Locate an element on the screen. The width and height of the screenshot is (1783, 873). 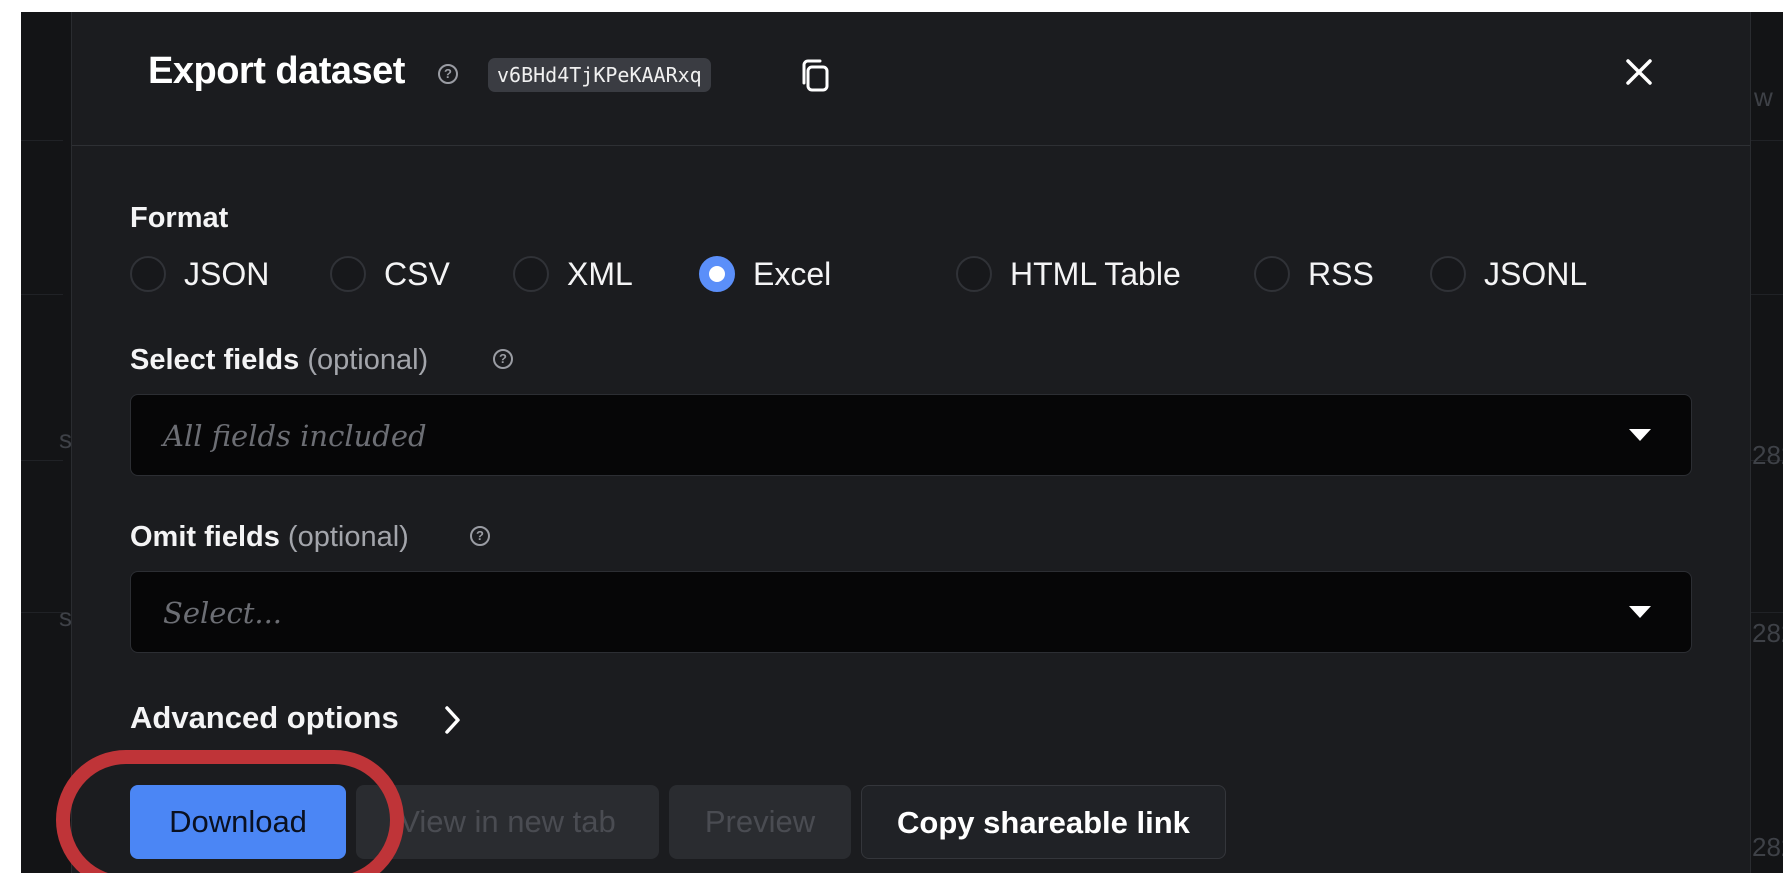
select-fields-title: Select fields is located at coordinates (215, 360).